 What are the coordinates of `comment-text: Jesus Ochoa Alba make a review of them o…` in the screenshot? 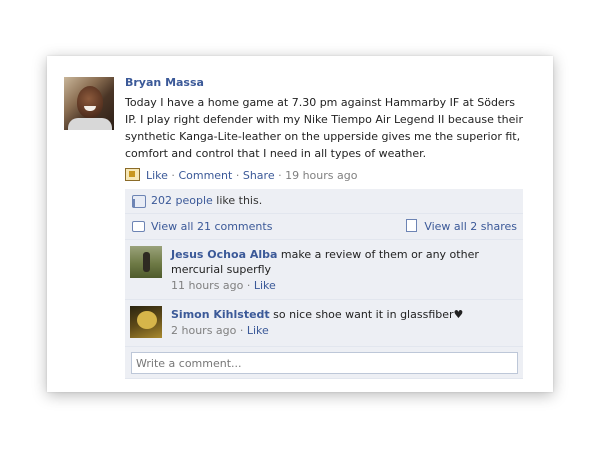 It's located at (344, 262).